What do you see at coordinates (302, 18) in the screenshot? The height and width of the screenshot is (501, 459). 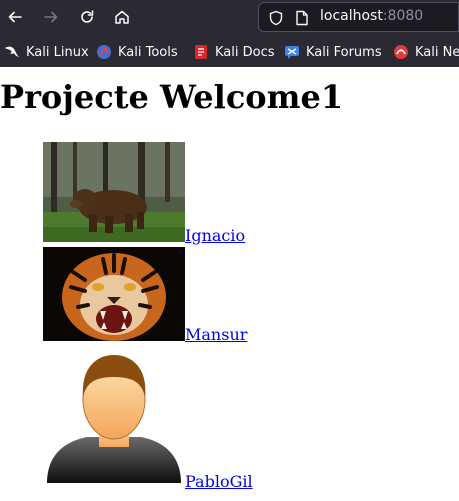 I see `page-icon` at bounding box center [302, 18].